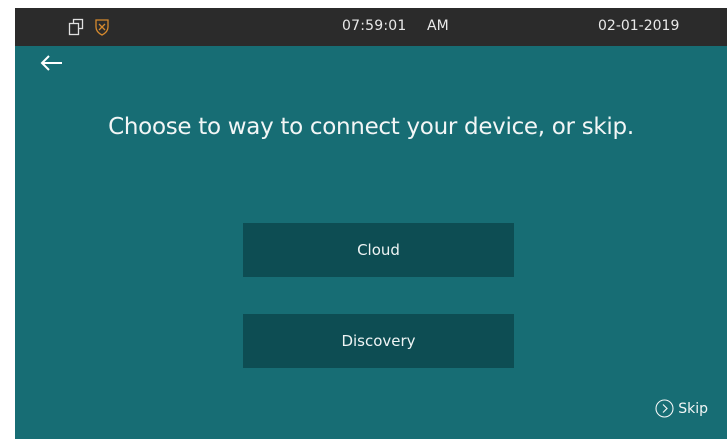 This screenshot has width=727, height=439. I want to click on cloud-button-label: Cloud, so click(378, 250).